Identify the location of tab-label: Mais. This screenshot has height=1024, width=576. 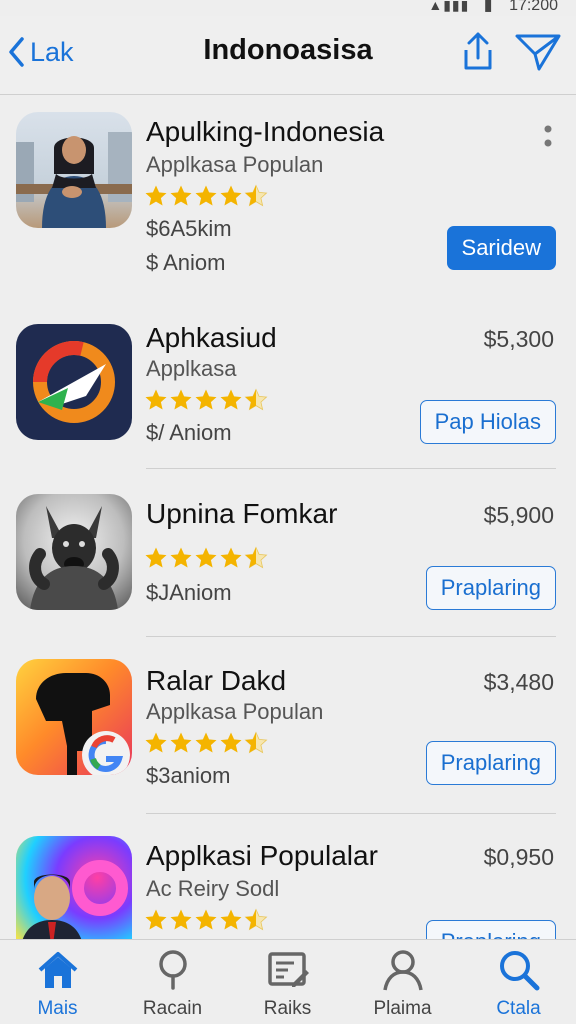
(57, 1008).